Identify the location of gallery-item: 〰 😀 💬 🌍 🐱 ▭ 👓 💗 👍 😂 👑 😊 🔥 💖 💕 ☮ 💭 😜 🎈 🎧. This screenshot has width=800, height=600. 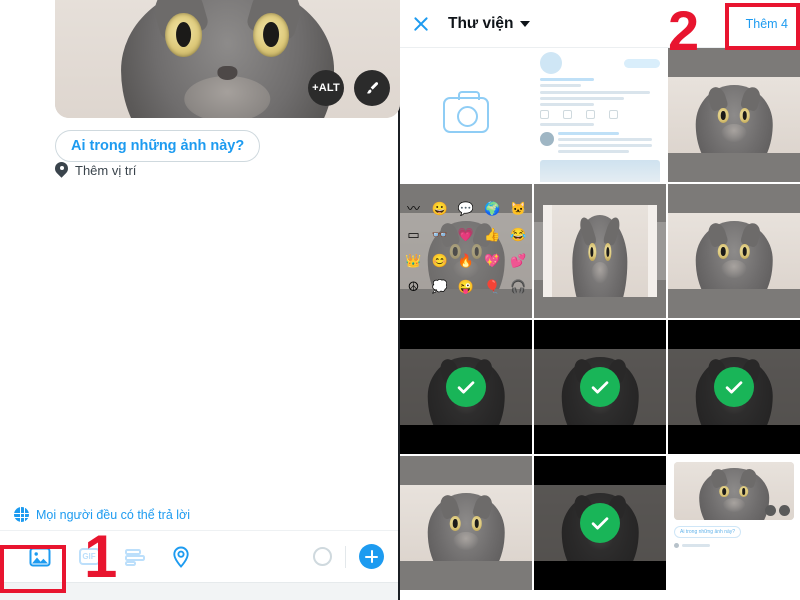
(466, 251).